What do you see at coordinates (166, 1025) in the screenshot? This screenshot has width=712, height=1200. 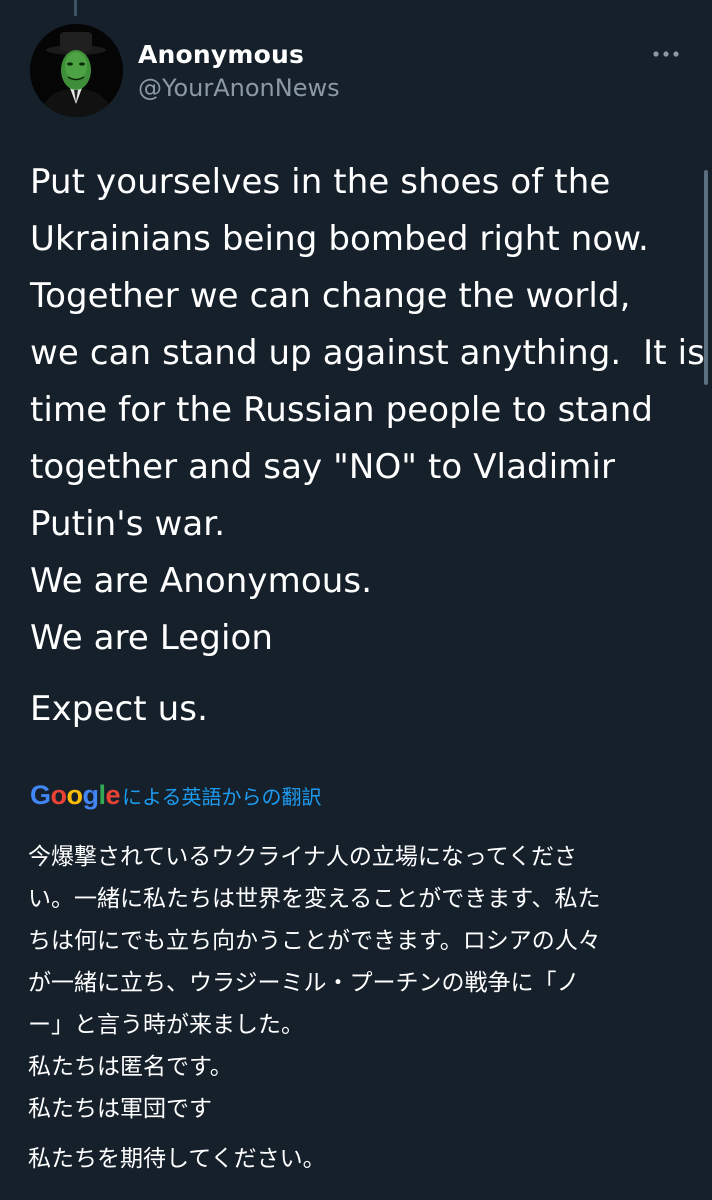 I see `translated-line: ー」と言う時が来ました。` at bounding box center [166, 1025].